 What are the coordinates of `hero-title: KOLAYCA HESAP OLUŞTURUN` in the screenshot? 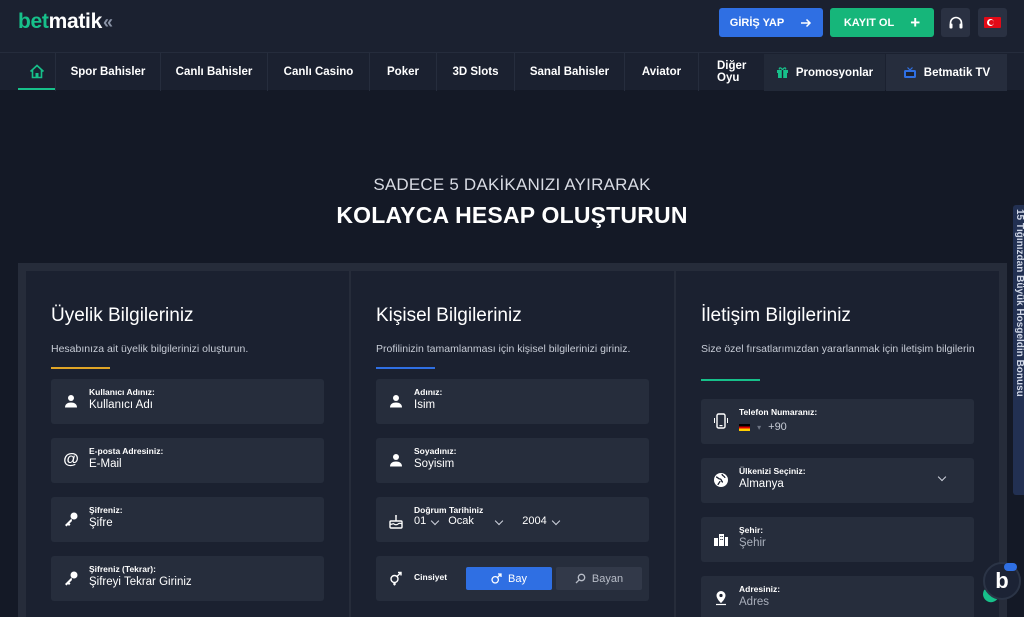 It's located at (512, 215).